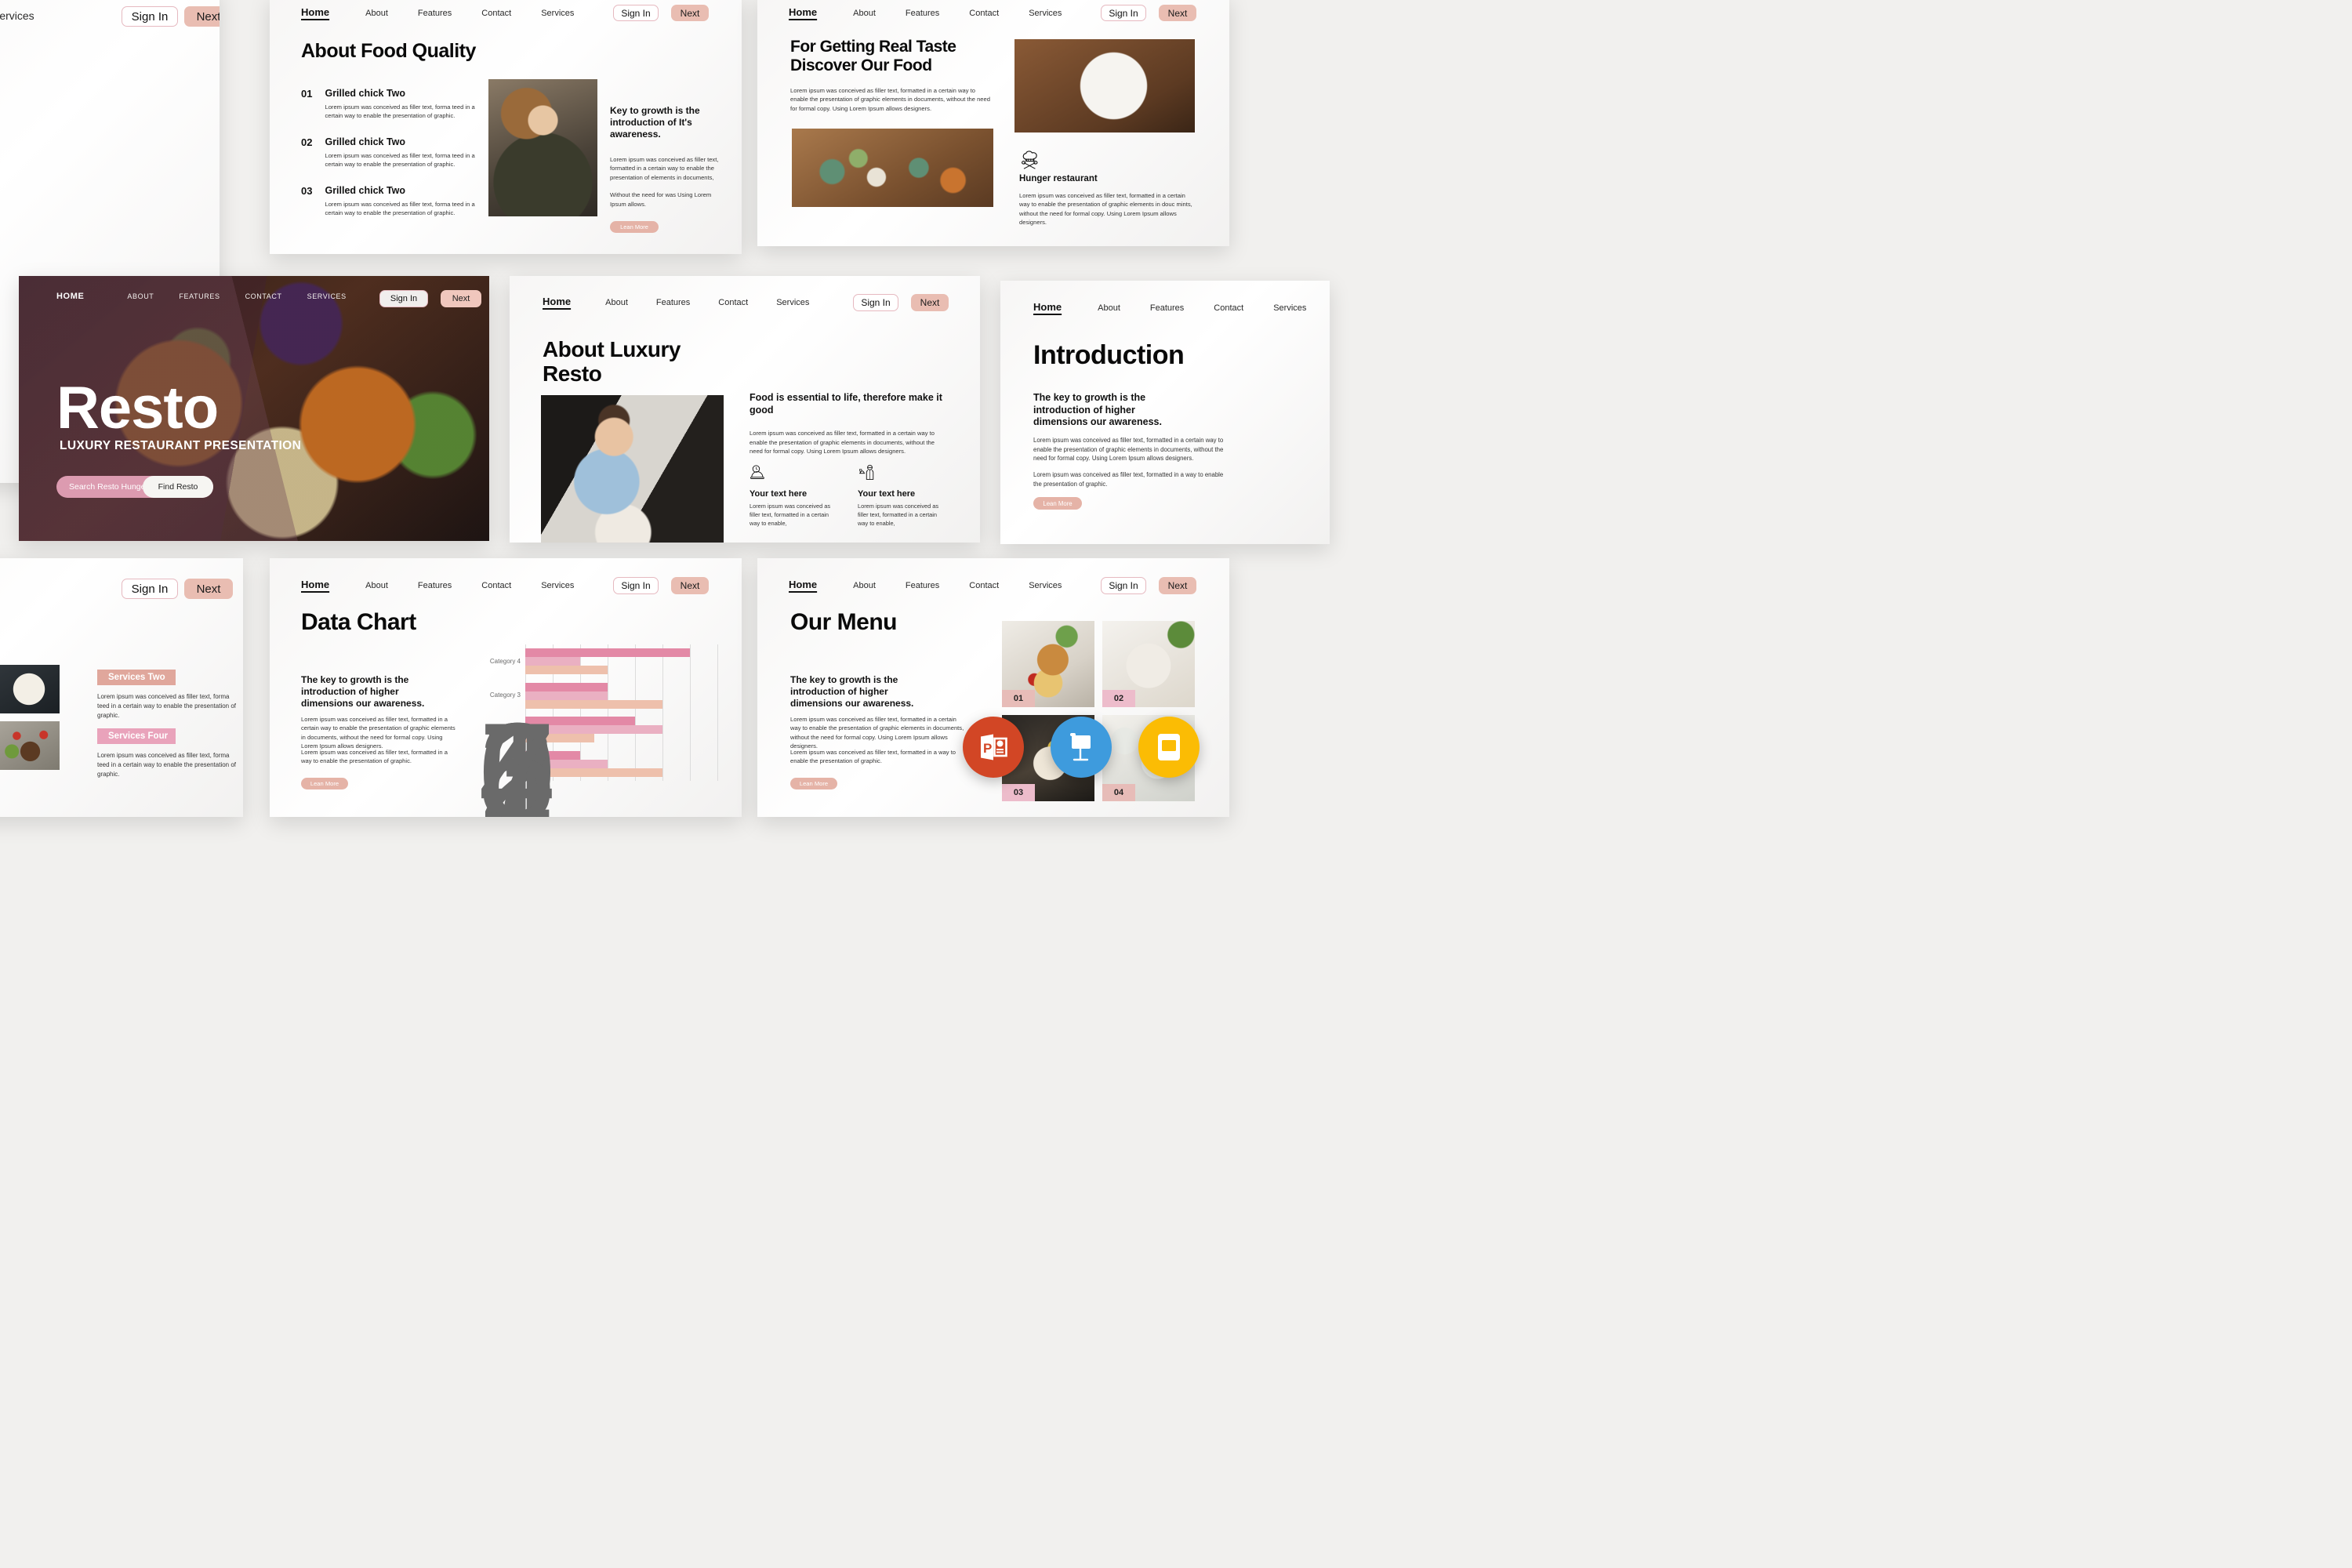 The width and height of the screenshot is (2352, 1568). What do you see at coordinates (793, 474) in the screenshot?
I see `clock-cloche-icon` at bounding box center [793, 474].